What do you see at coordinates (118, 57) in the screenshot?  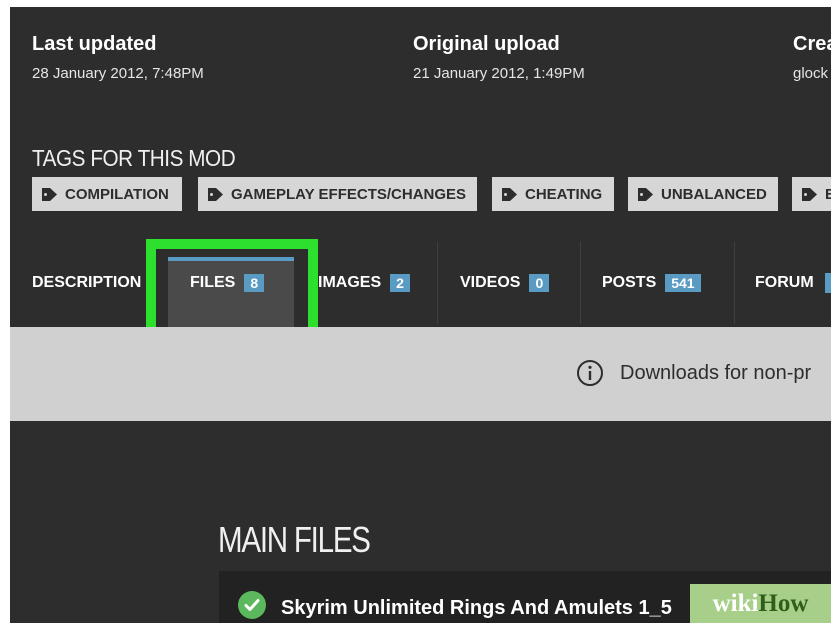 I see `last-updated-block: Last updated 28 January 2012, 7:48PM` at bounding box center [118, 57].